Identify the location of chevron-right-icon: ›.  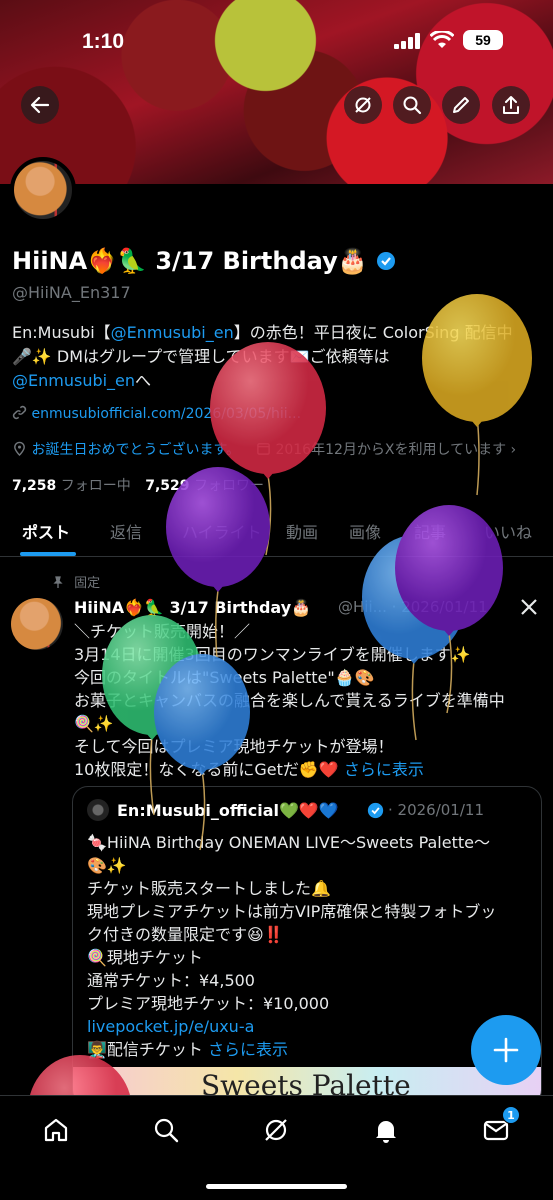
(513, 450).